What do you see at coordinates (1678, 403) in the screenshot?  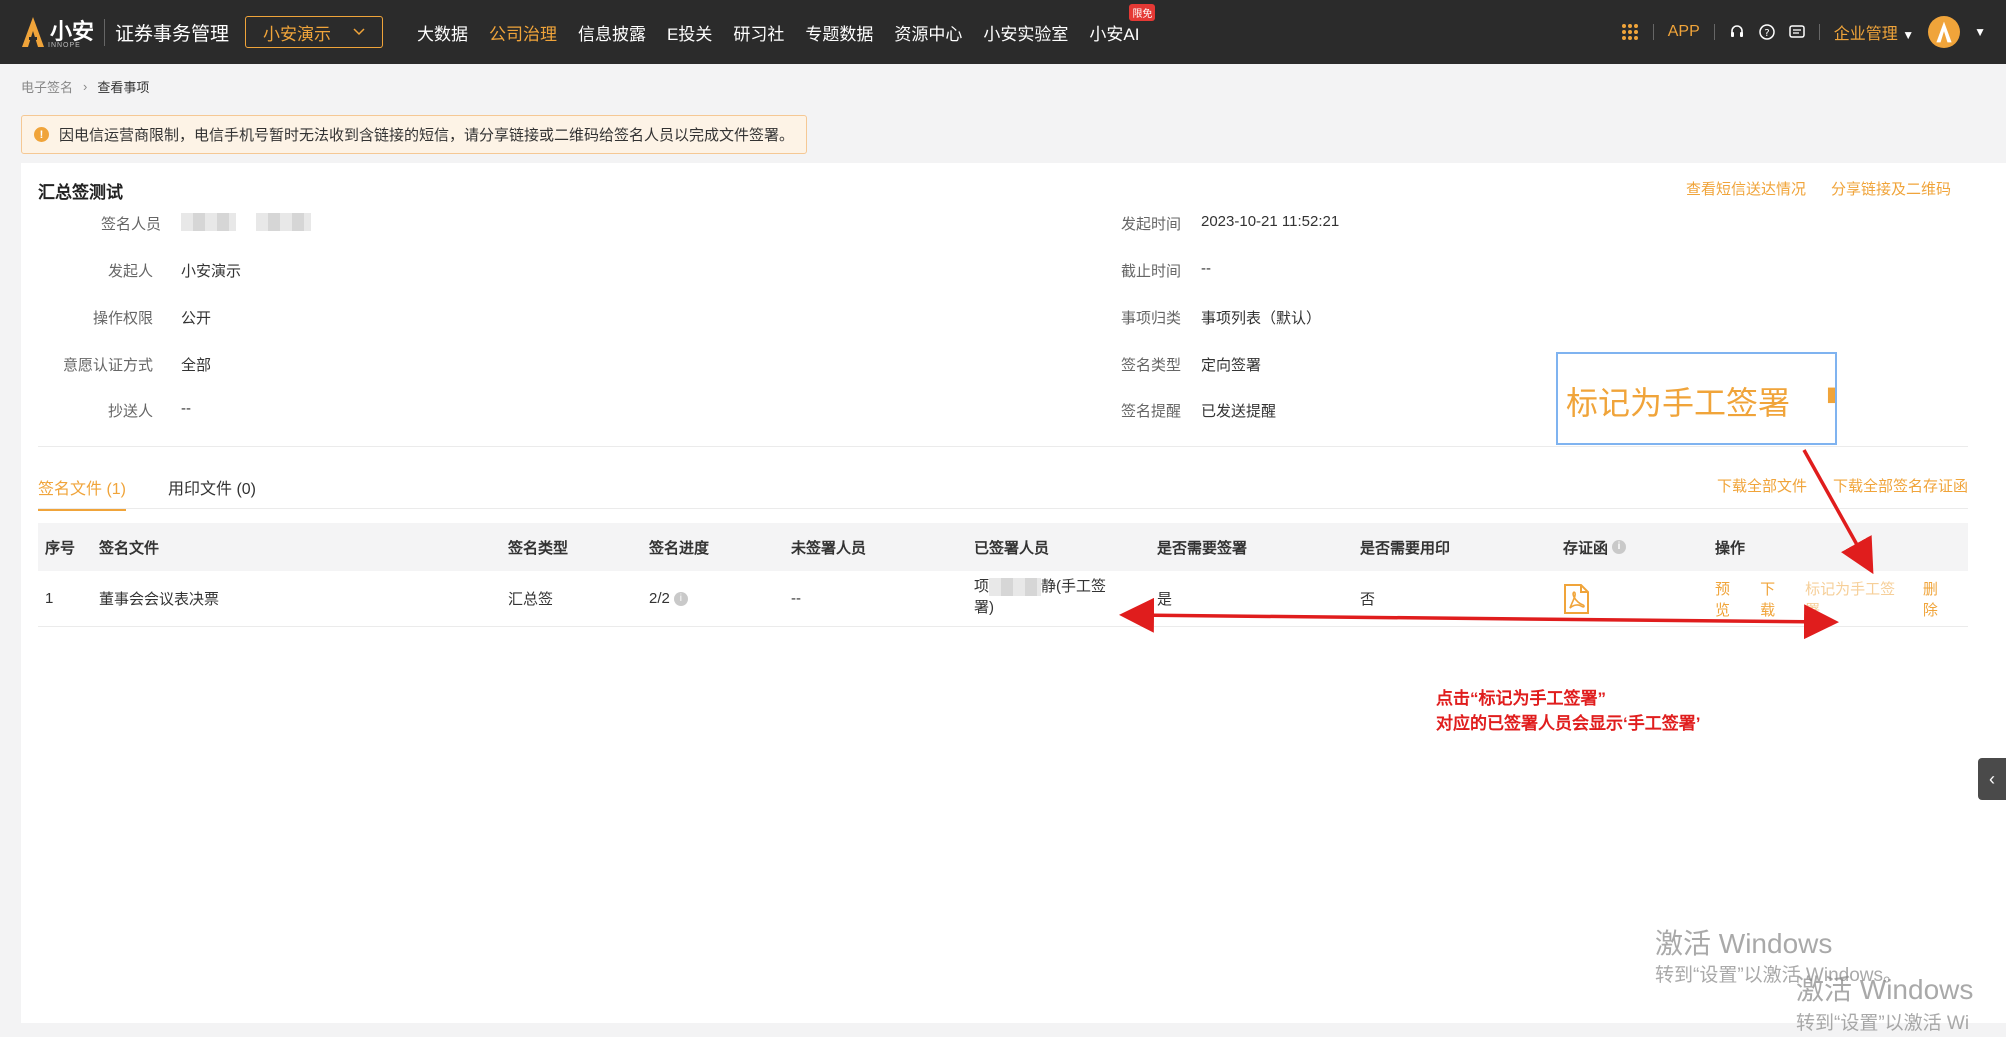 I see `zoom-callout-text: 标记为手工签署` at bounding box center [1678, 403].